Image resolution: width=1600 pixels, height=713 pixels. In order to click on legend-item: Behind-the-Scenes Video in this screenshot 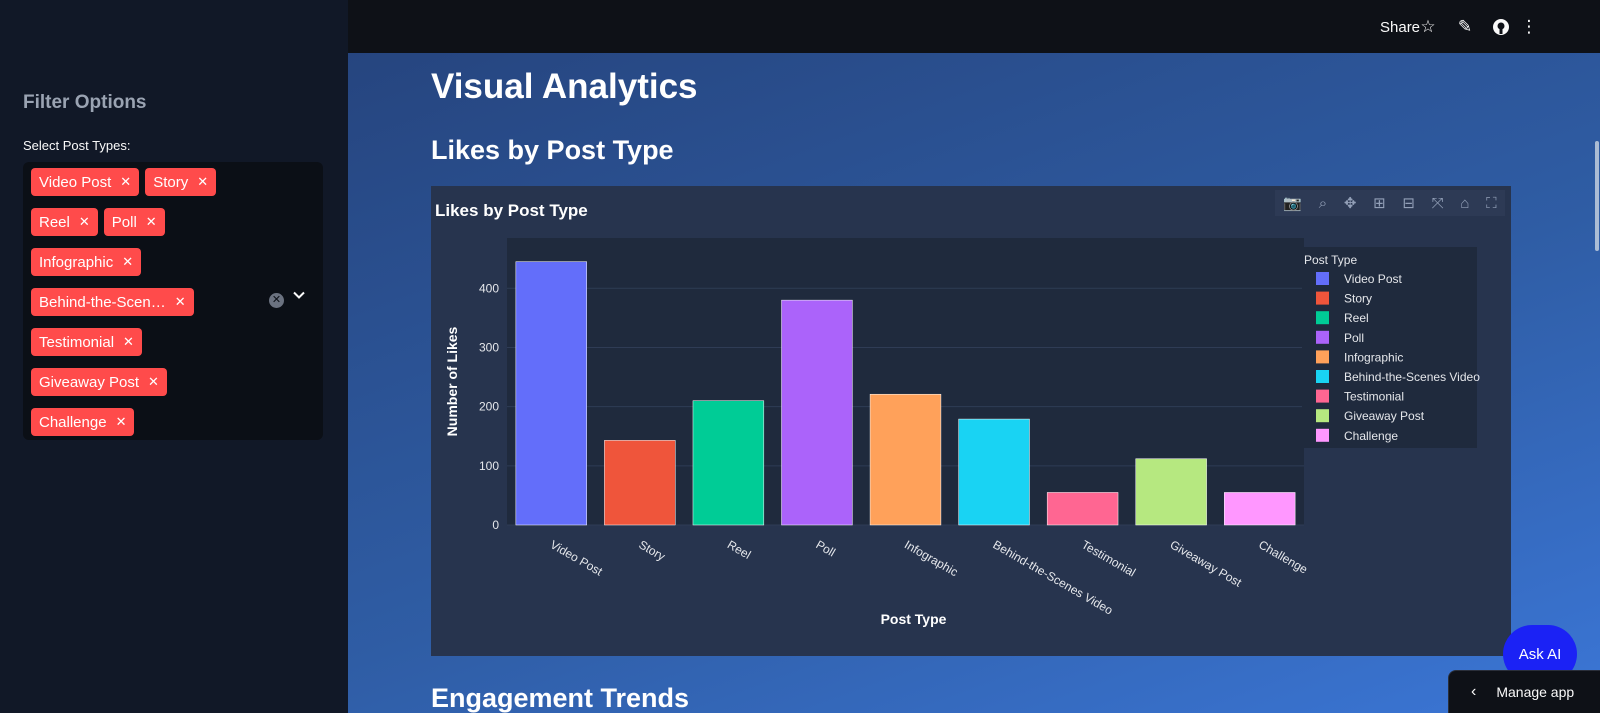, I will do `click(1412, 377)`.